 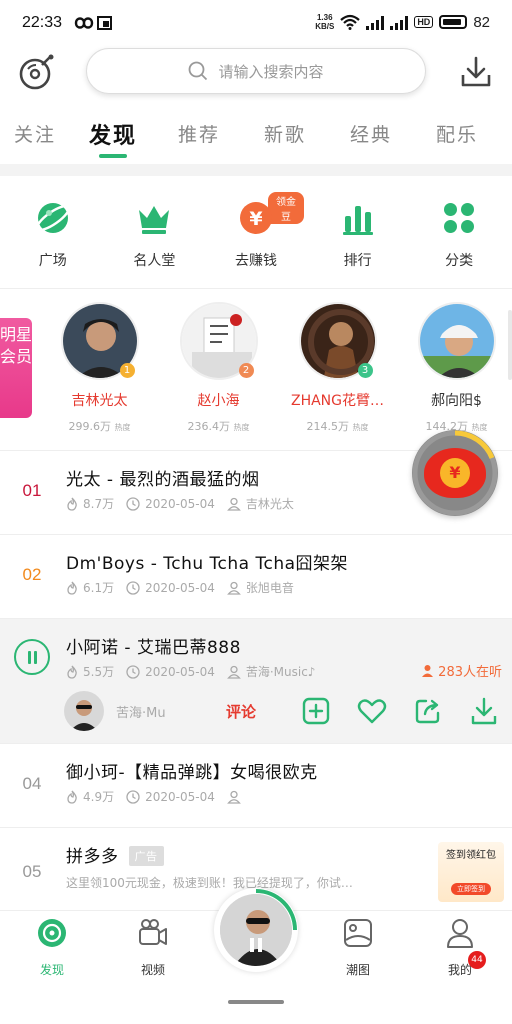 I want to click on header: 请输入搜索内容, so click(x=256, y=72).